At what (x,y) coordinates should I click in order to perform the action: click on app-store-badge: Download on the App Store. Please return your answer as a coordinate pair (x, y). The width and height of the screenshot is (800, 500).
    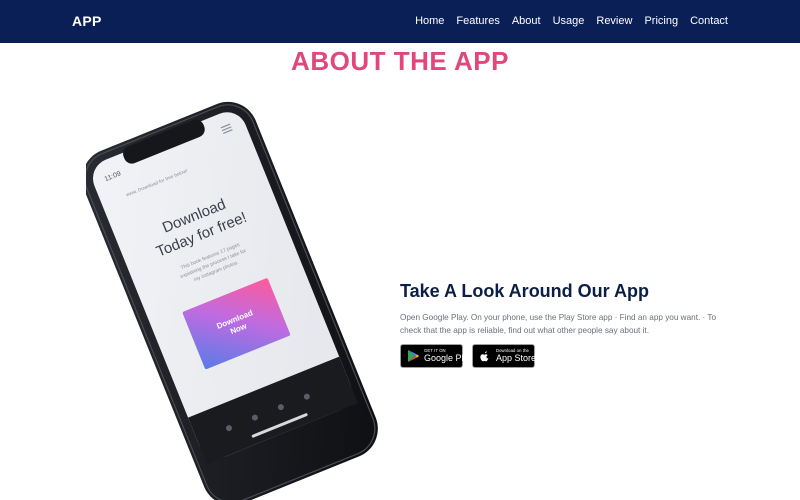
    Looking at the image, I should click on (504, 356).